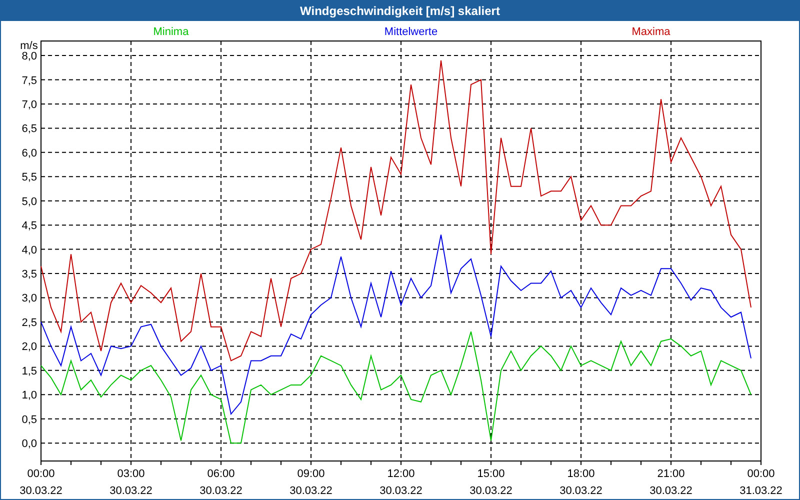 This screenshot has width=800, height=500. Describe the element at coordinates (761, 482) in the screenshot. I see `x-tick-label: 00:00 31.03.22` at that location.